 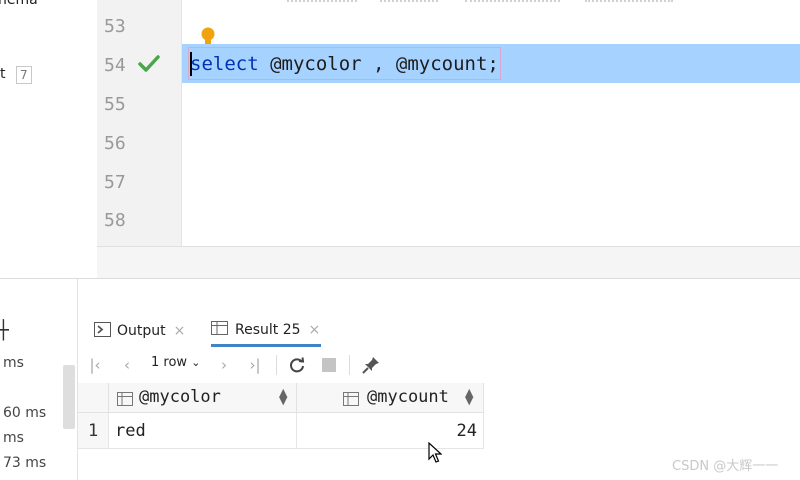 What do you see at coordinates (25, 463) in the screenshot?
I see `execution-time: 73 ms` at bounding box center [25, 463].